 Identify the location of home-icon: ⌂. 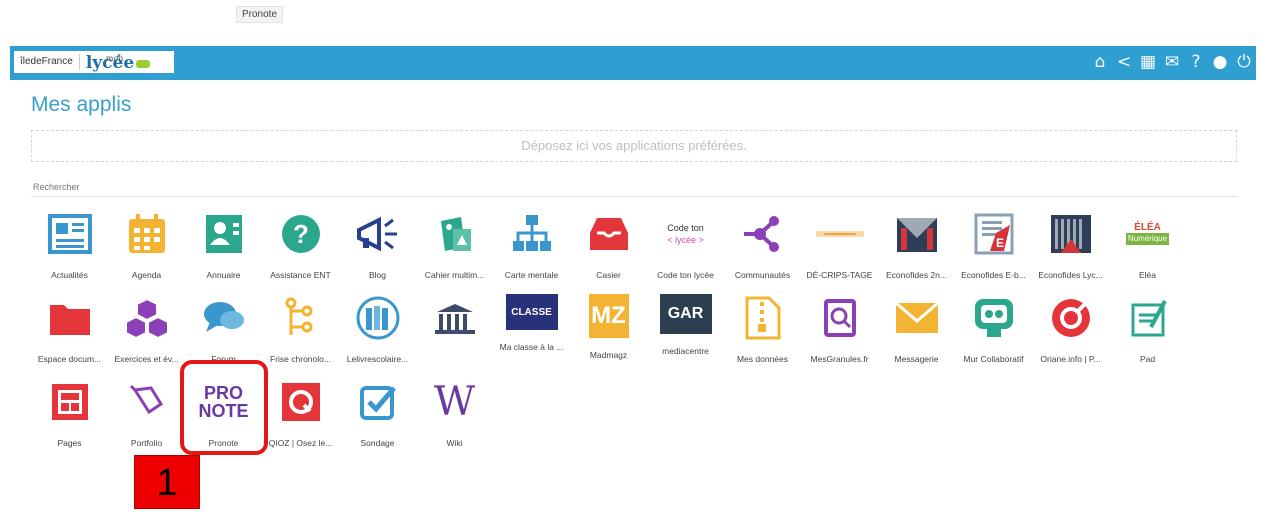
(1100, 62).